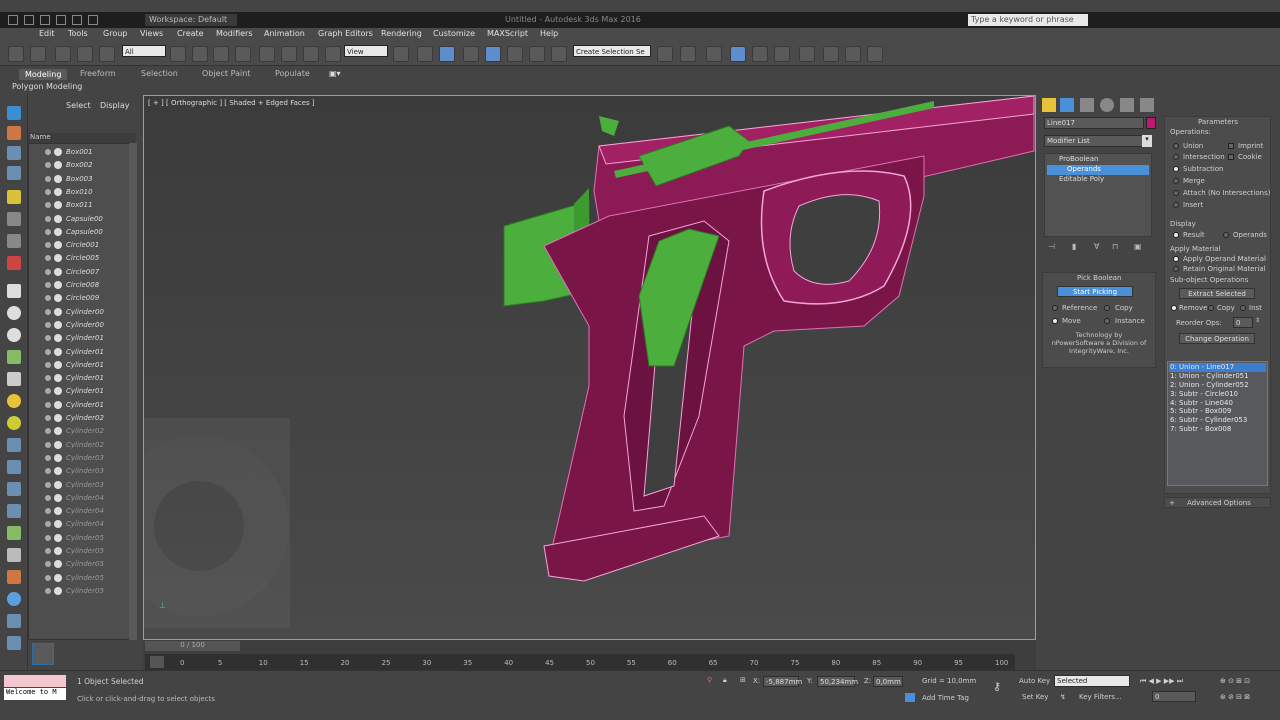 The width and height of the screenshot is (1280, 720). What do you see at coordinates (107, 54) in the screenshot?
I see `bind-spacewarp-icon` at bounding box center [107, 54].